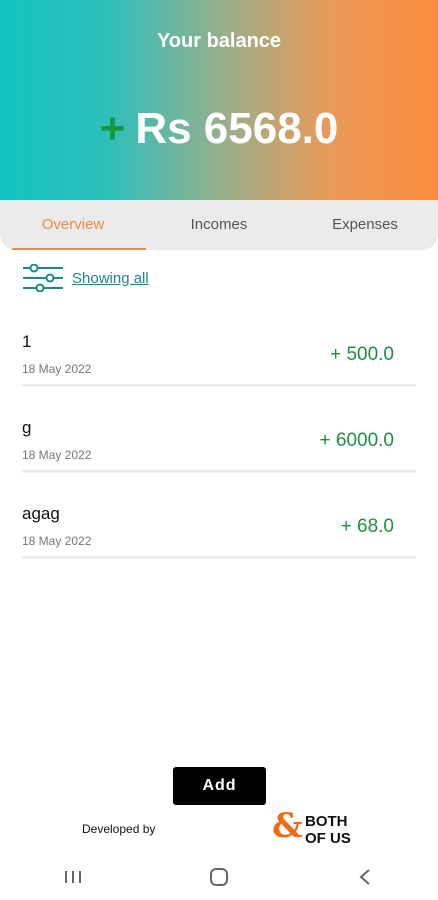 The height and width of the screenshot is (900, 438). What do you see at coordinates (219, 786) in the screenshot?
I see `add-button: Add` at bounding box center [219, 786].